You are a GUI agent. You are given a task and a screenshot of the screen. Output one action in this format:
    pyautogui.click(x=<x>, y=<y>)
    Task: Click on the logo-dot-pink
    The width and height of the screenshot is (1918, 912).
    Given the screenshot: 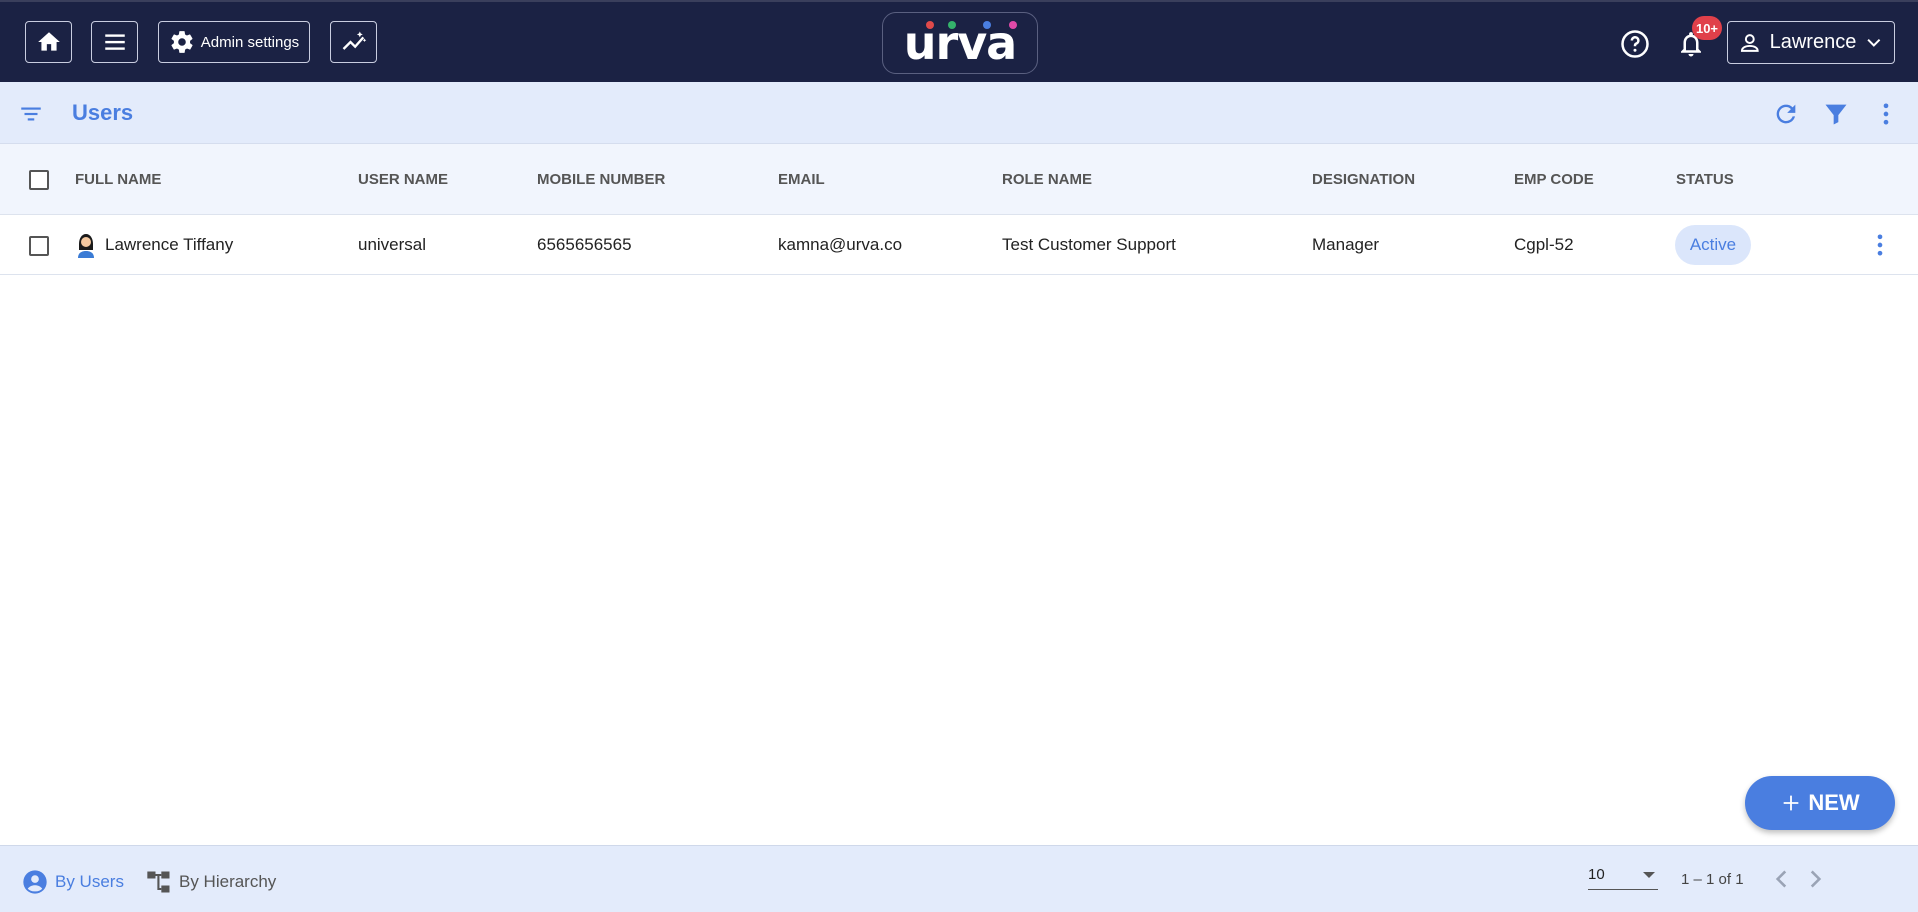 What is the action you would take?
    pyautogui.click(x=1012, y=25)
    